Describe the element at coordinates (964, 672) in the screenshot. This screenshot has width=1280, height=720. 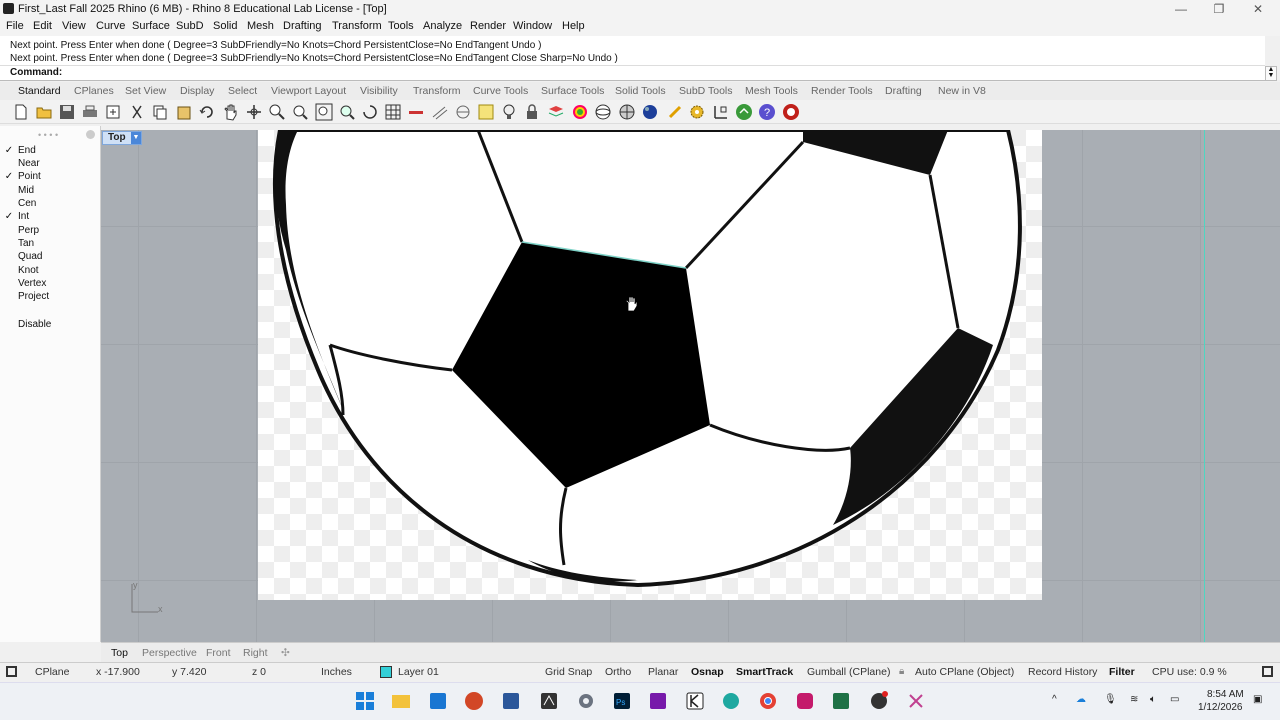
I see `autocplane-toggle: Auto CPlane (Object)` at that location.